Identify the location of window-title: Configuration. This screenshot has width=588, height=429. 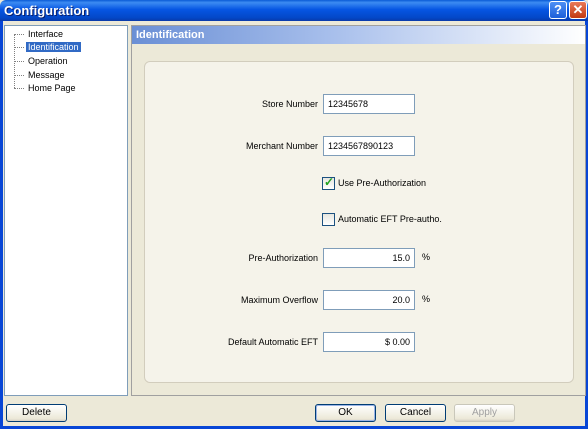
(47, 10).